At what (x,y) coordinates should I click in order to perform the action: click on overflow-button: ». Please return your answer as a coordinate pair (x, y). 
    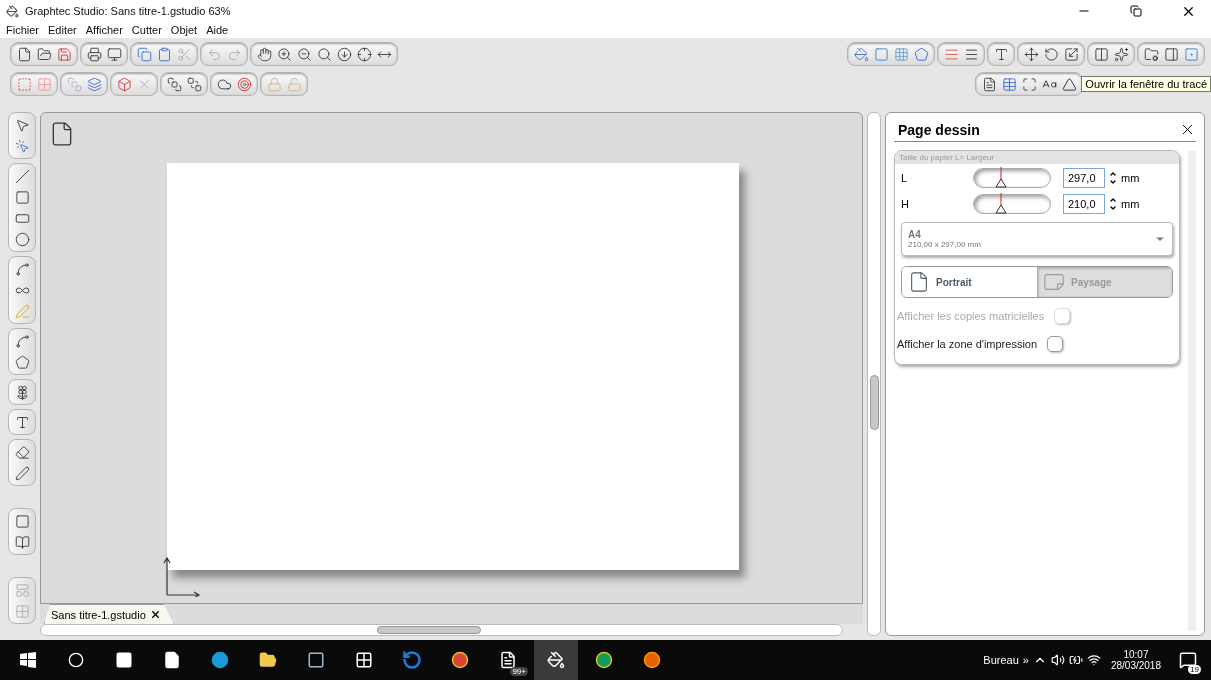
    Looking at the image, I should click on (1025, 660).